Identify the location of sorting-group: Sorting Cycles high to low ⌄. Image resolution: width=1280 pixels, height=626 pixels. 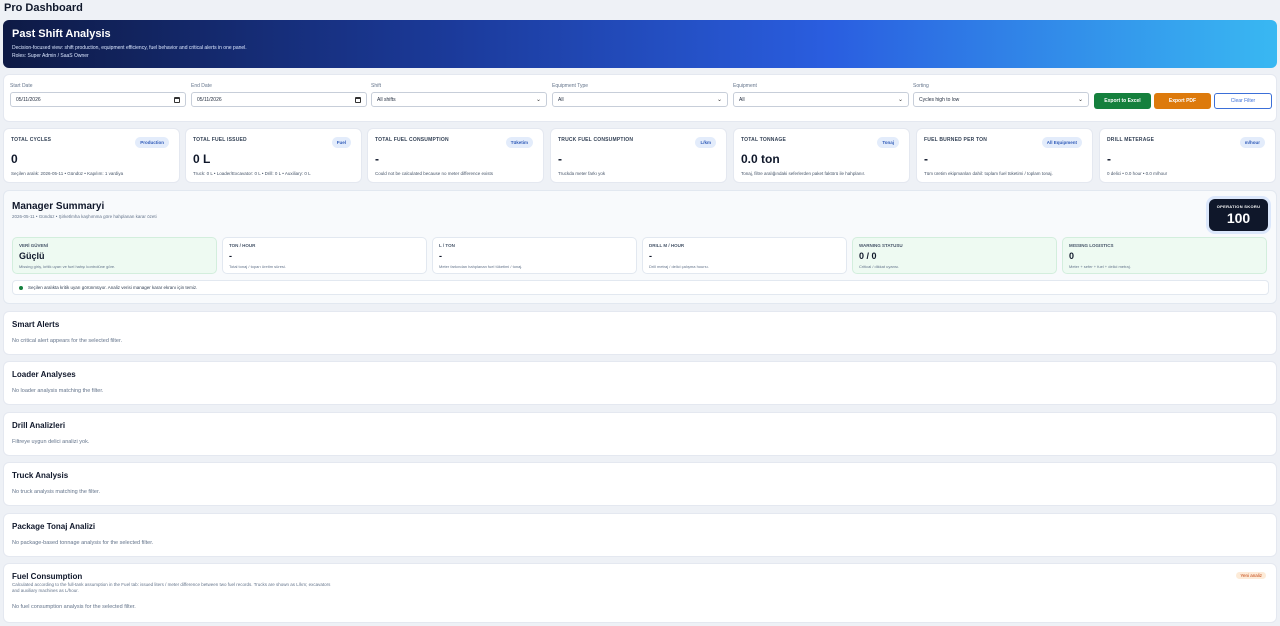
(1001, 95).